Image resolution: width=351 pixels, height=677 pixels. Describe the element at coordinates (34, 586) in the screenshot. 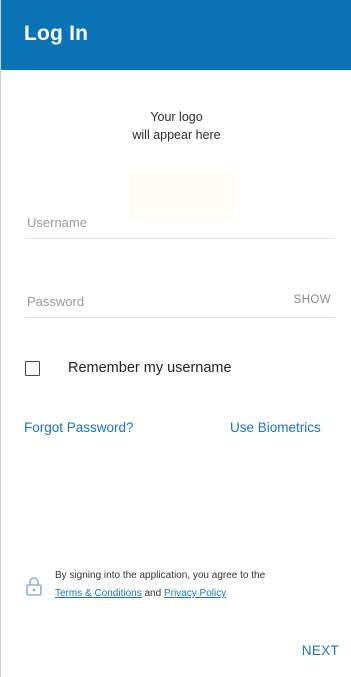

I see `lock-icon` at that location.